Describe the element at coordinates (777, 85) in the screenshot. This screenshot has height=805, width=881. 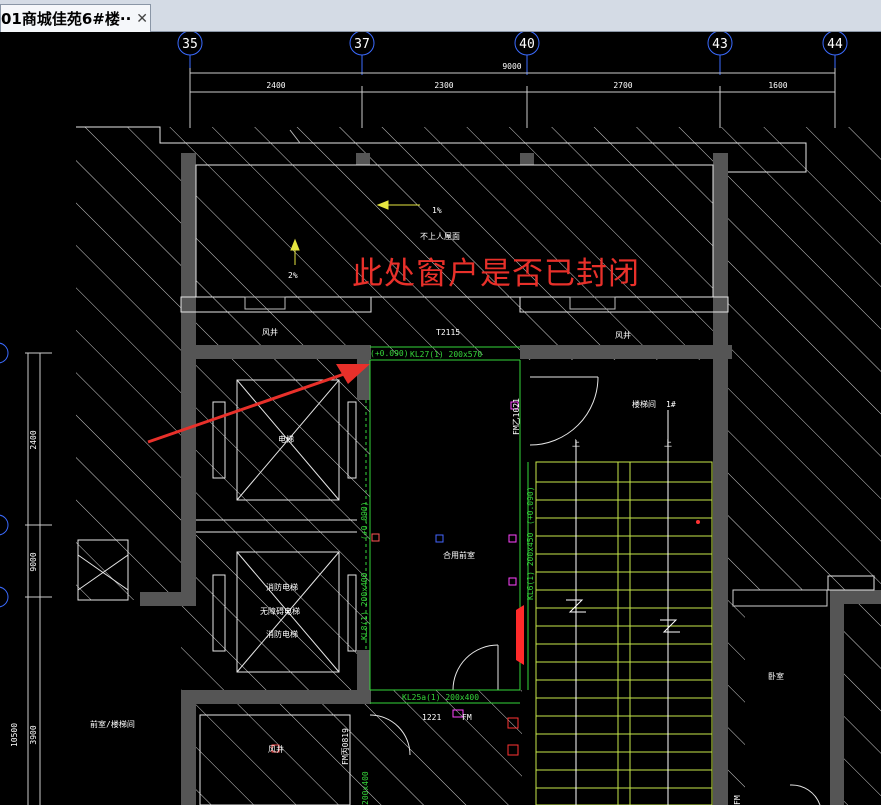
I see `dim-span-4: 1600` at that location.